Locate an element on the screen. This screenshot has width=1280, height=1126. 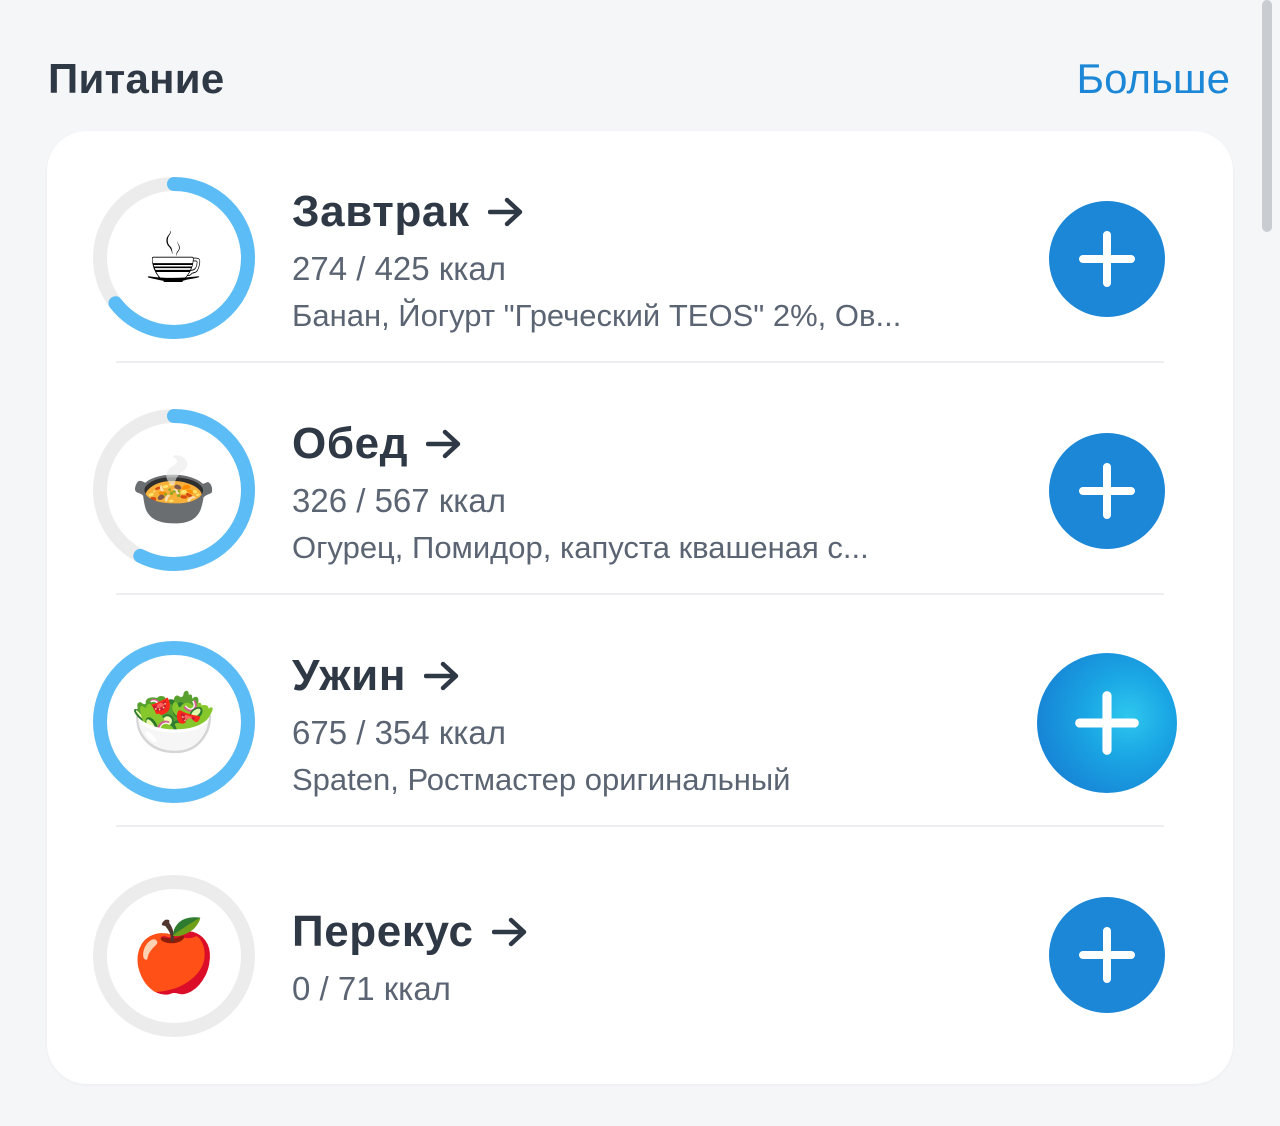
meal-kcal: 326 / 567 ккал is located at coordinates (399, 500).